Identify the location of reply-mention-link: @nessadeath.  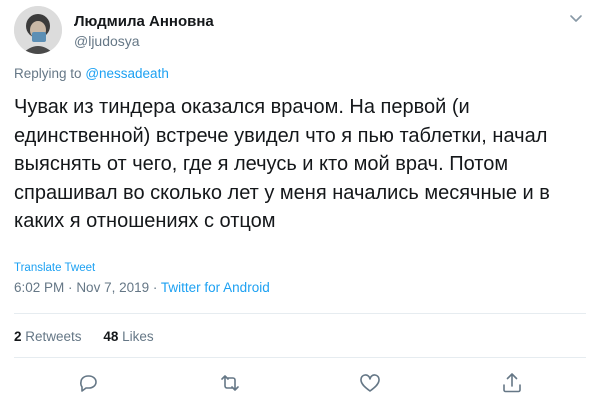
(127, 73).